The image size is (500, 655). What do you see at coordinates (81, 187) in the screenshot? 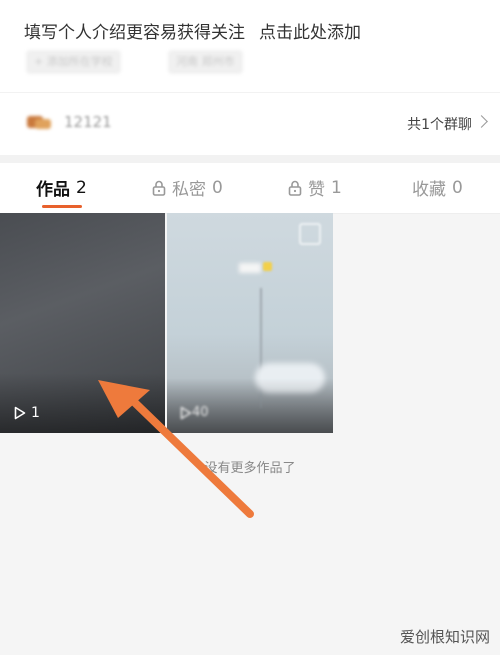
I see `tab-count: 2` at bounding box center [81, 187].